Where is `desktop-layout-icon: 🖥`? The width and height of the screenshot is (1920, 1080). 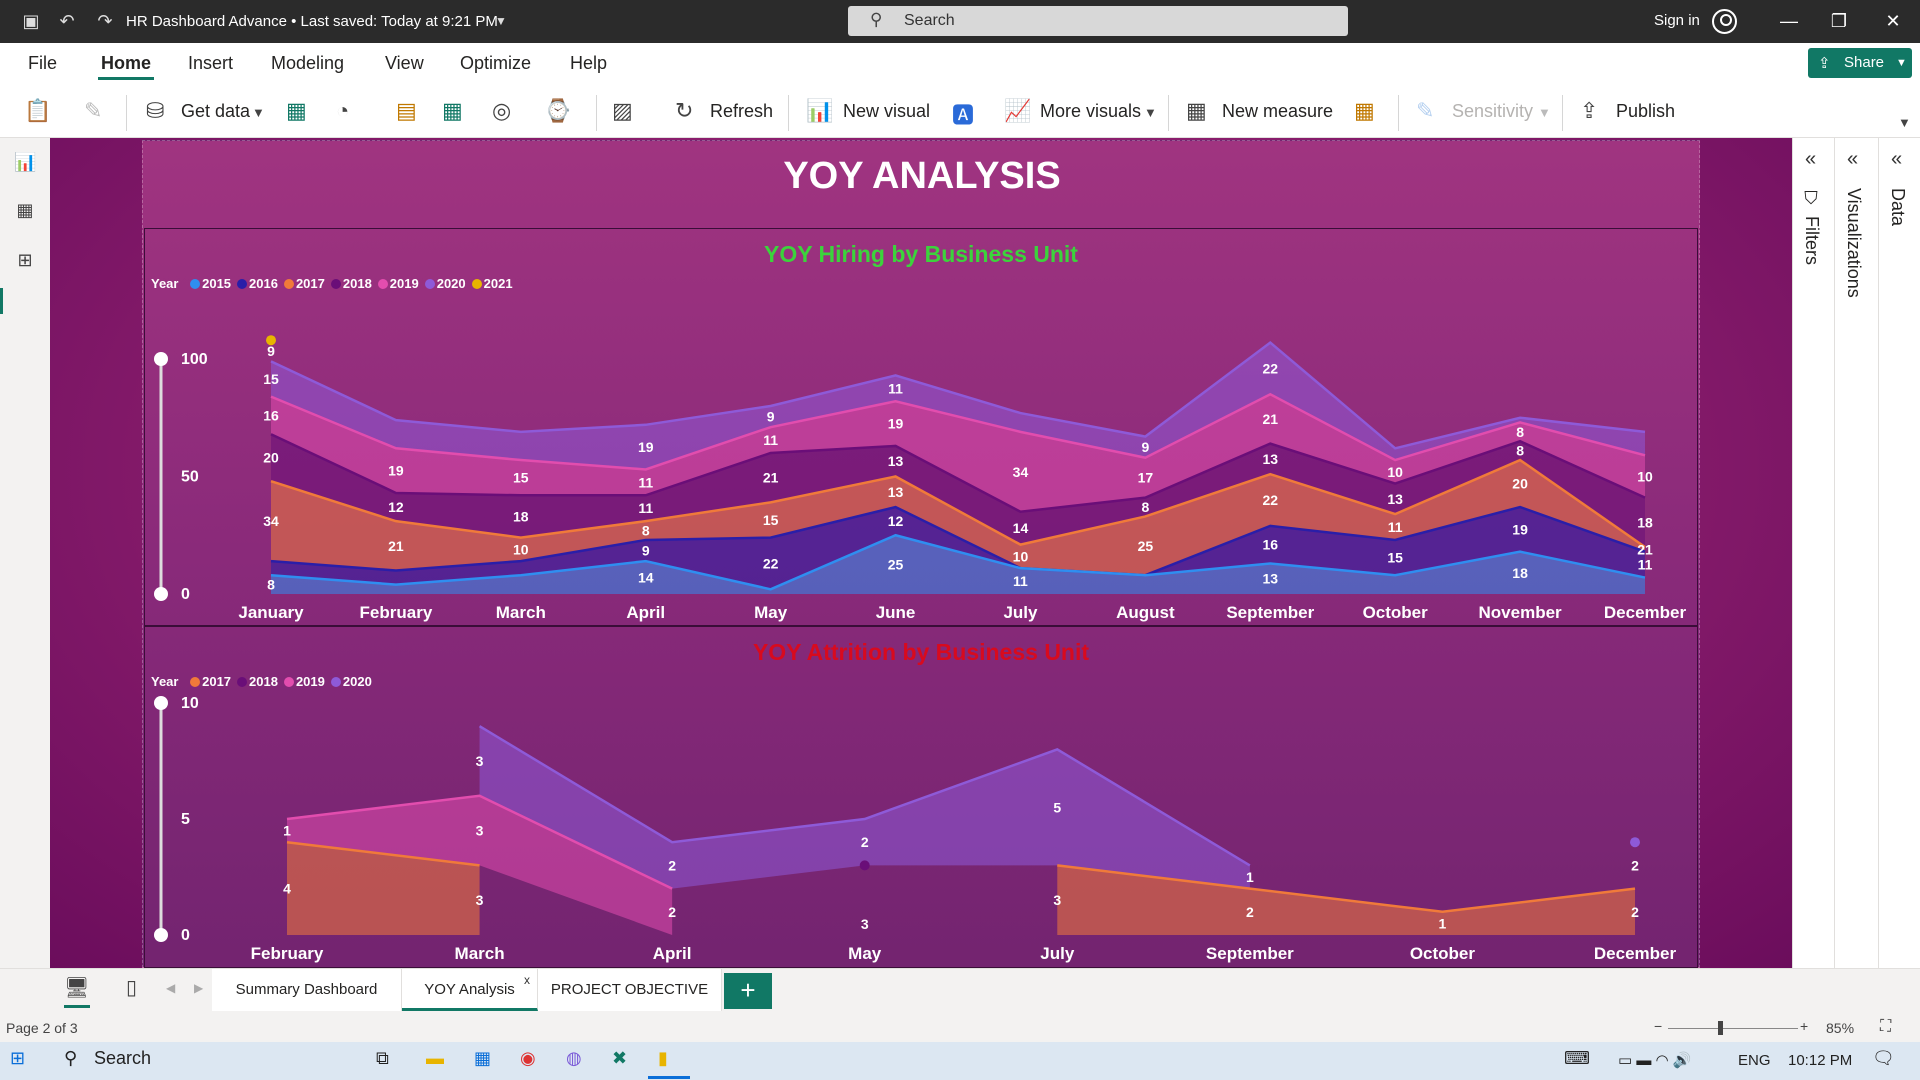
desktop-layout-icon: 🖥 is located at coordinates (76, 987).